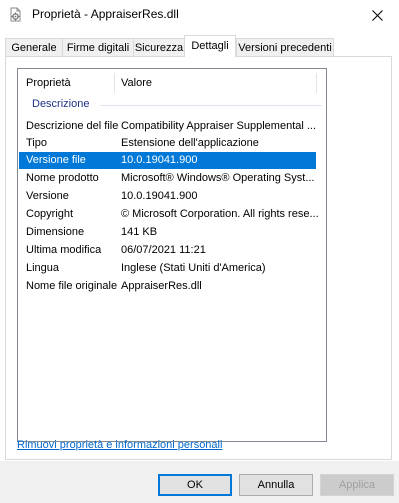  What do you see at coordinates (161, 286) in the screenshot?
I see `value-cell: AppraiserRes.dll` at bounding box center [161, 286].